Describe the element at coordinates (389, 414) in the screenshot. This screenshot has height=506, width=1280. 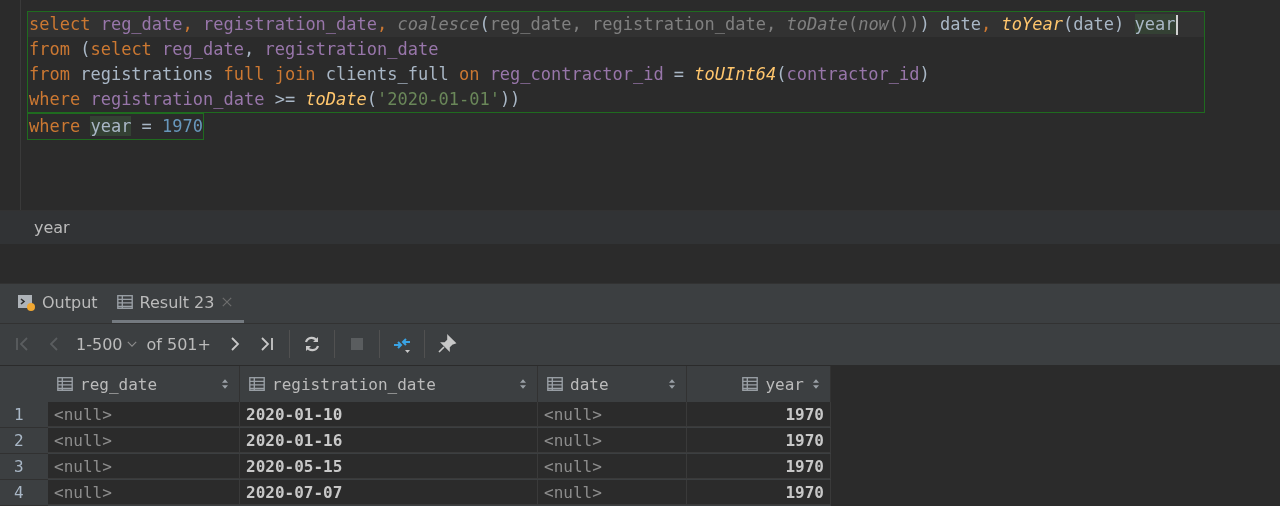
I see `table-cell: 2020-01-10` at that location.